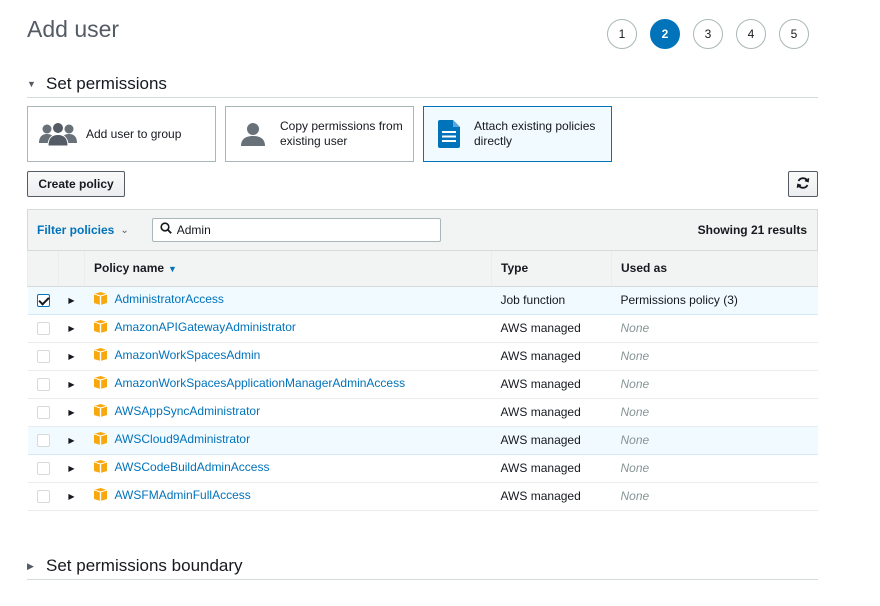 The image size is (880, 606). What do you see at coordinates (422, 568) in the screenshot?
I see `set-permissions-boundary-header: ▶ Set permissions boundary` at bounding box center [422, 568].